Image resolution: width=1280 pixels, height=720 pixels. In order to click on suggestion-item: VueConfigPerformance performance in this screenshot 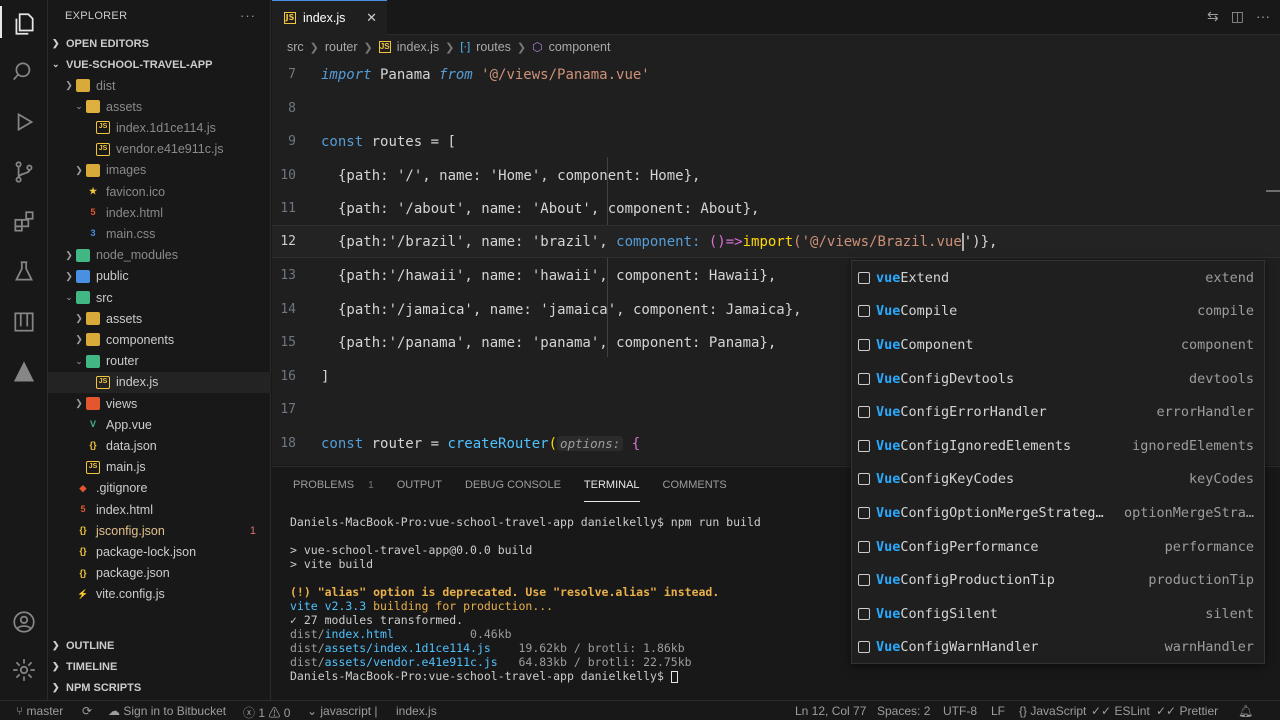, I will do `click(1058, 547)`.